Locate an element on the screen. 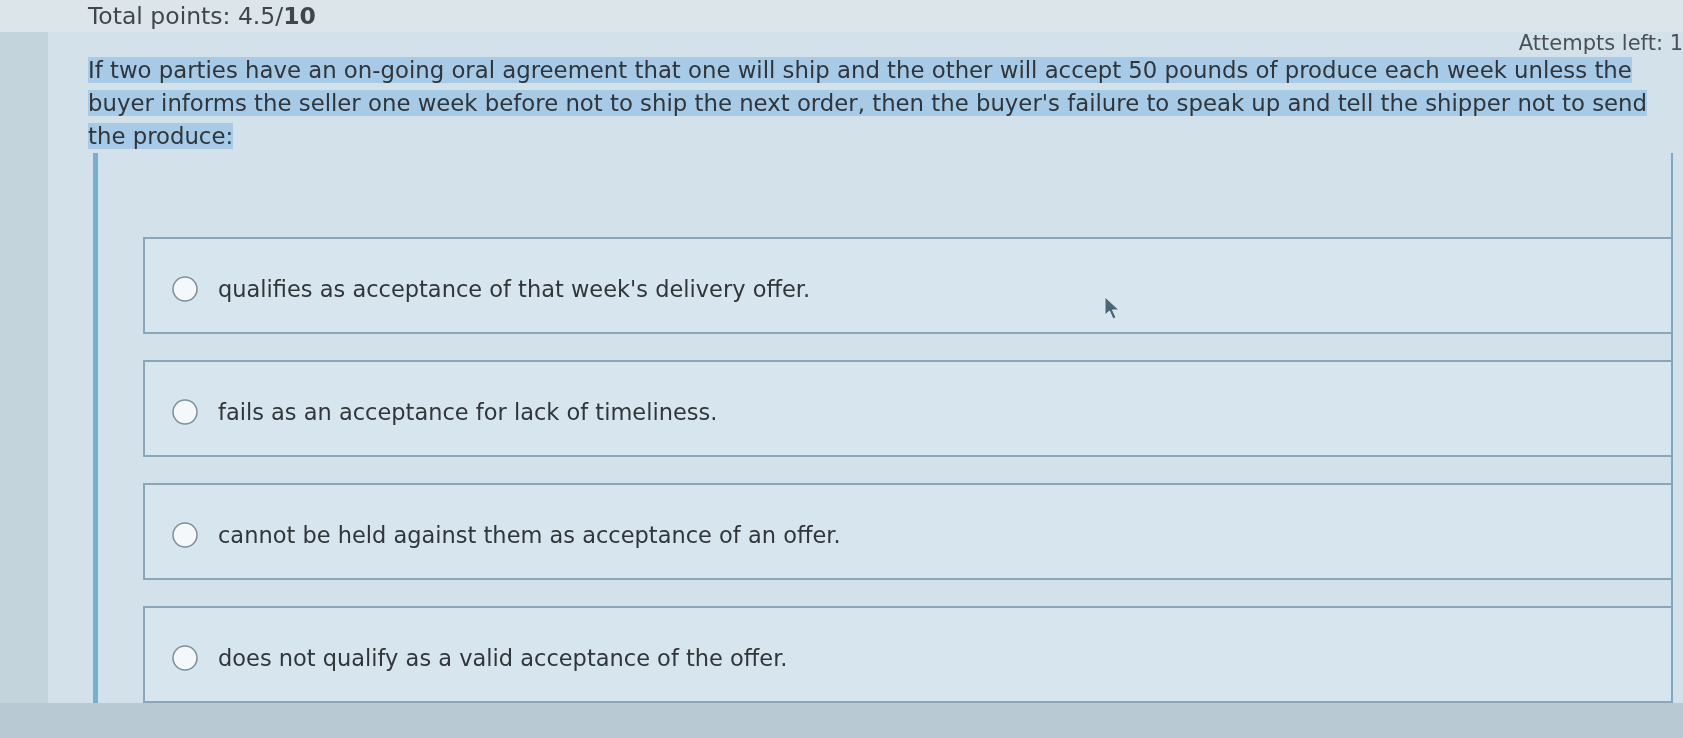  answer-option: cannot be held against them as acceptance of an offer. is located at coordinates (907, 531).